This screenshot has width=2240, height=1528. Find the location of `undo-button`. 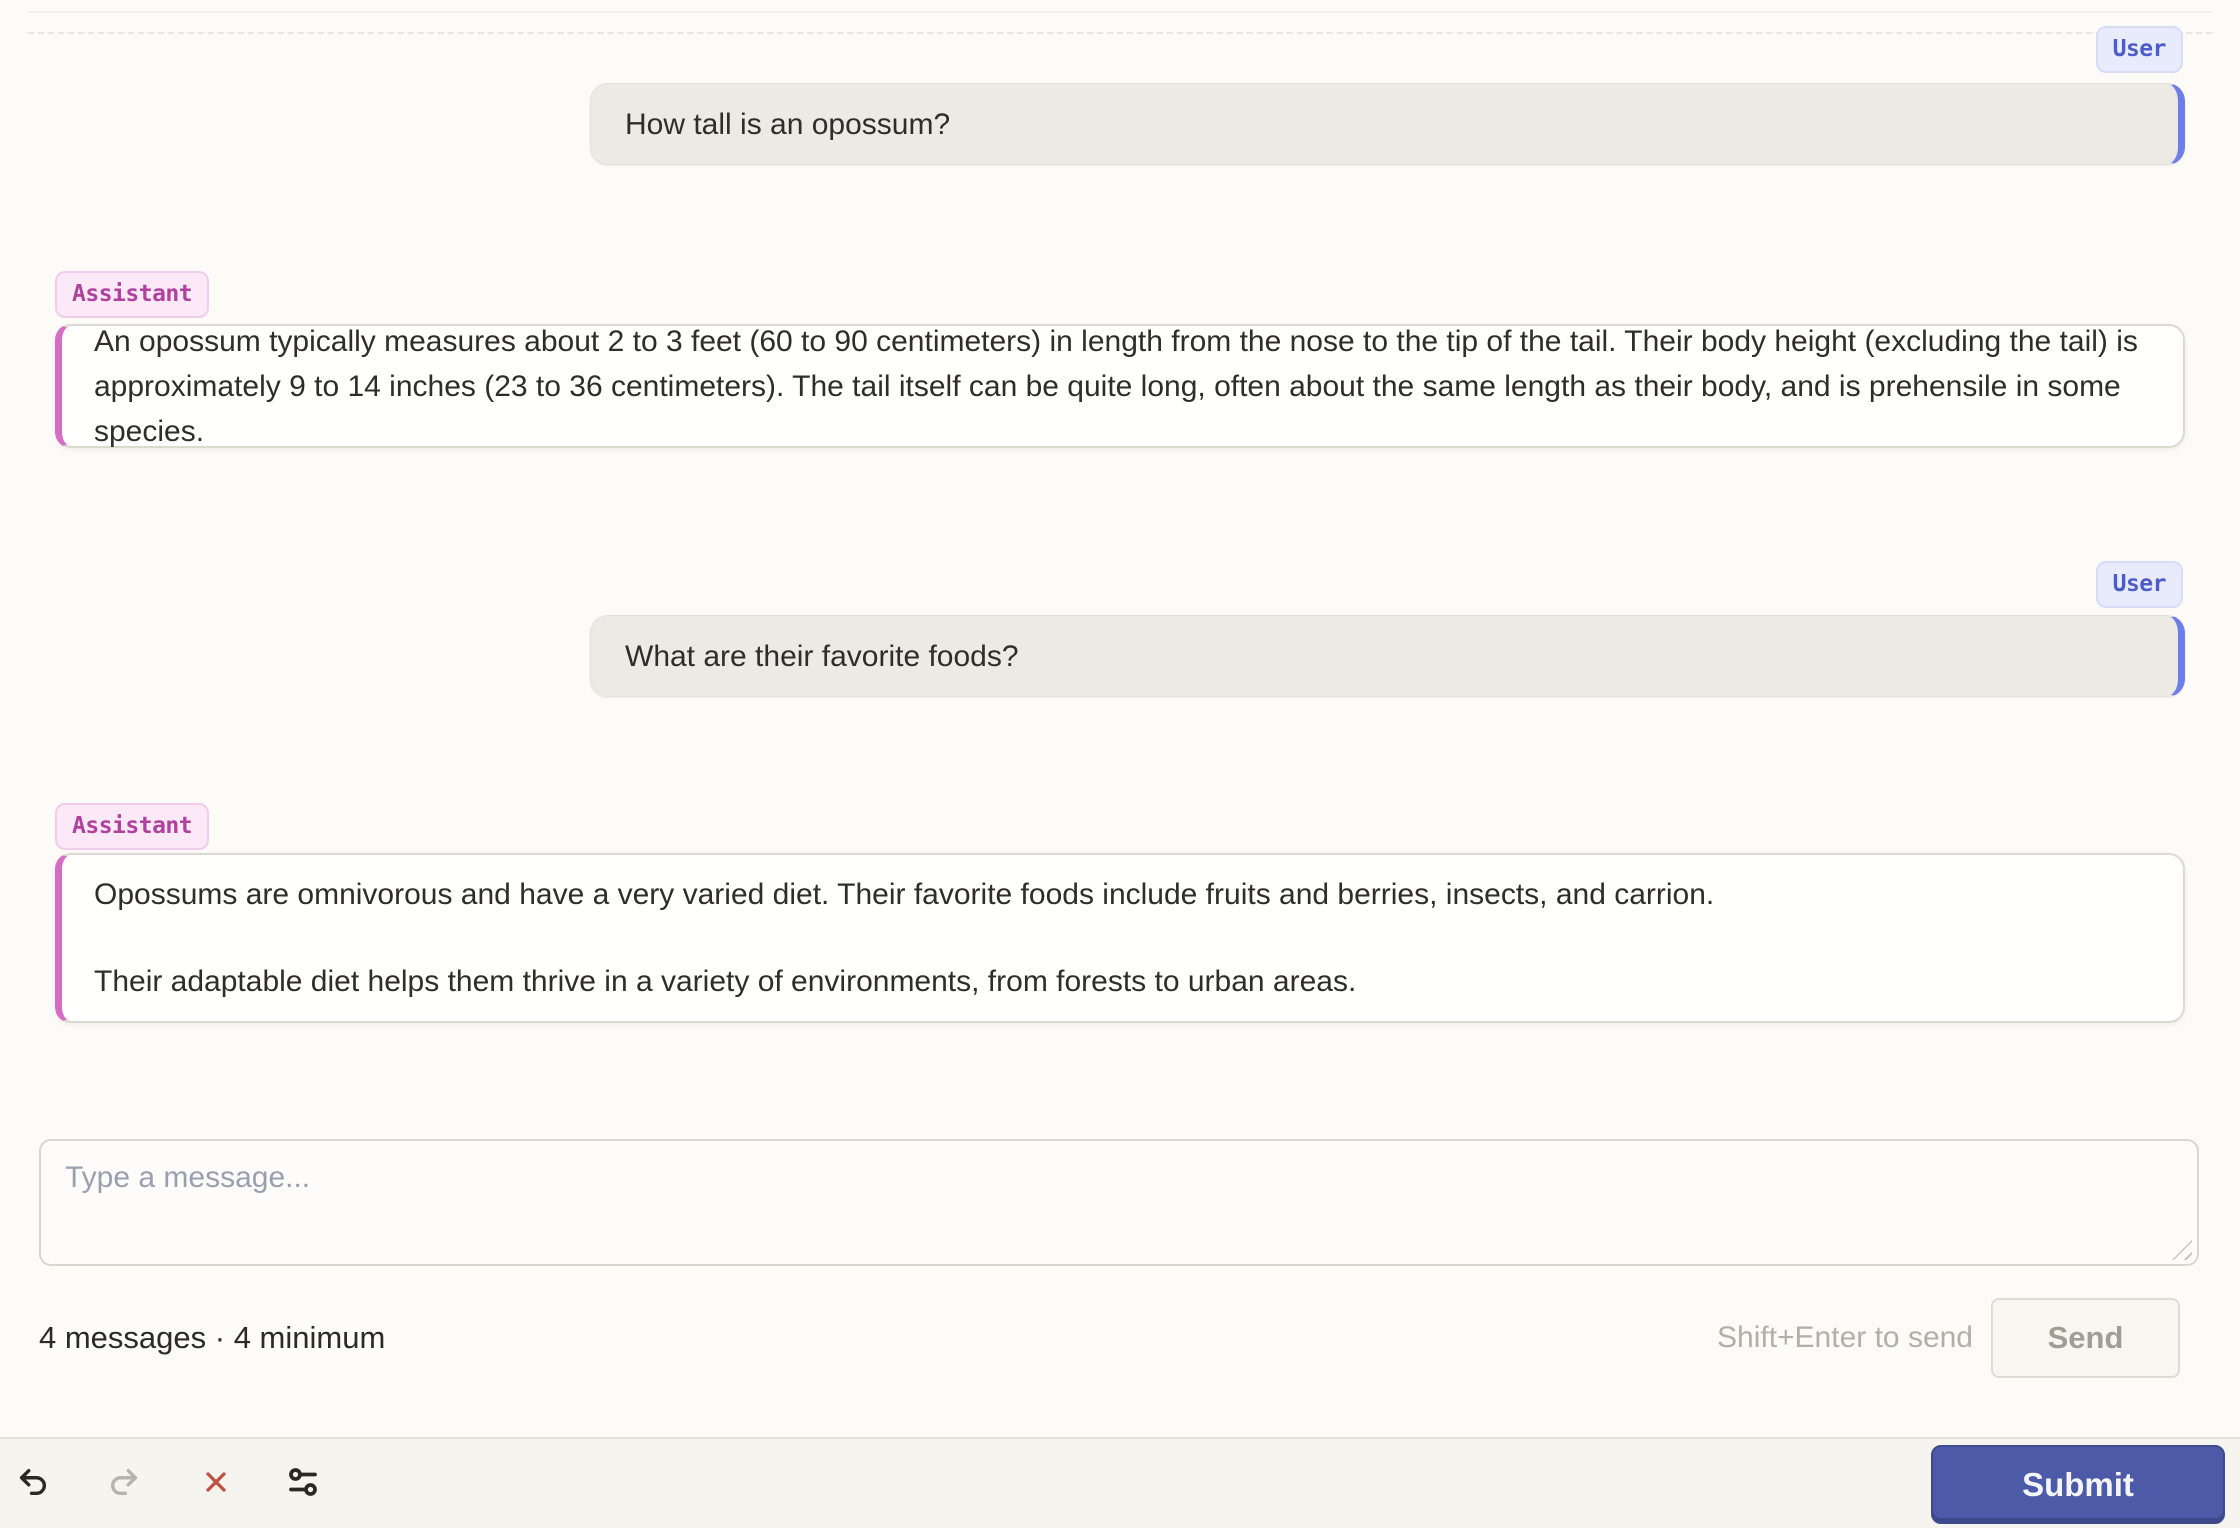

undo-button is located at coordinates (33, 1482).